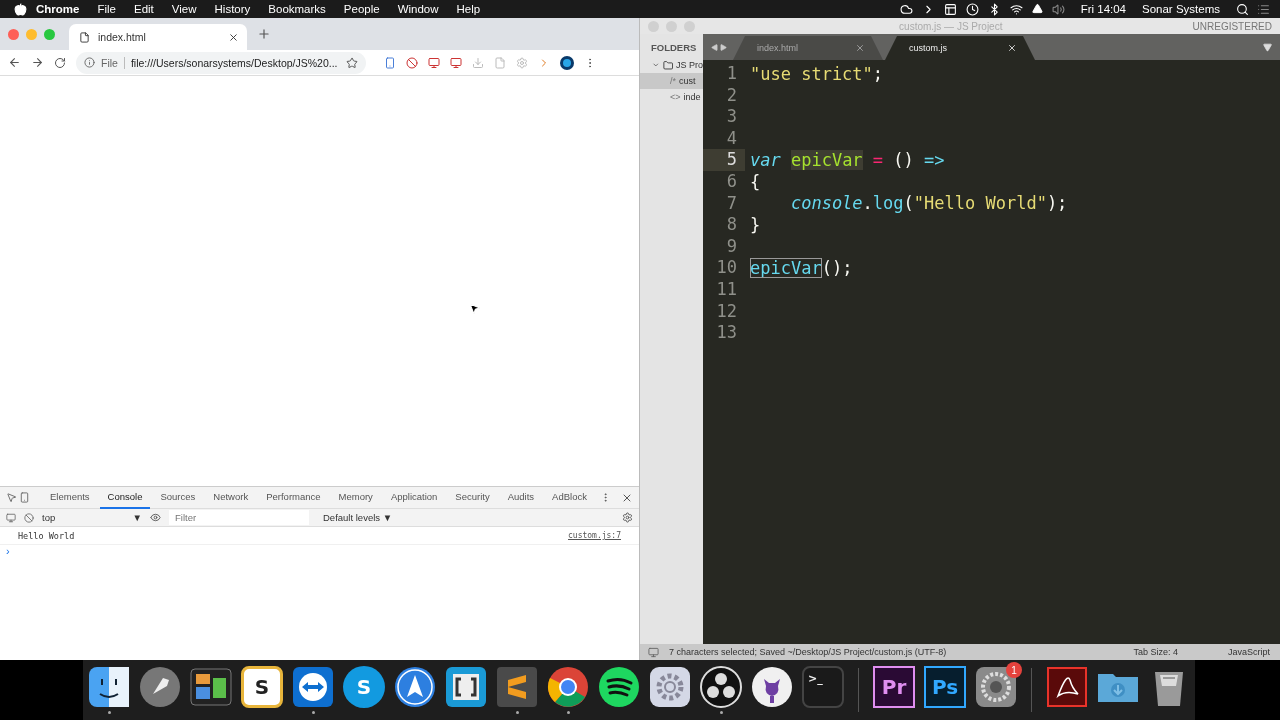 This screenshot has width=1280, height=720. I want to click on sidebar-toggle-icon, so click(11, 517).